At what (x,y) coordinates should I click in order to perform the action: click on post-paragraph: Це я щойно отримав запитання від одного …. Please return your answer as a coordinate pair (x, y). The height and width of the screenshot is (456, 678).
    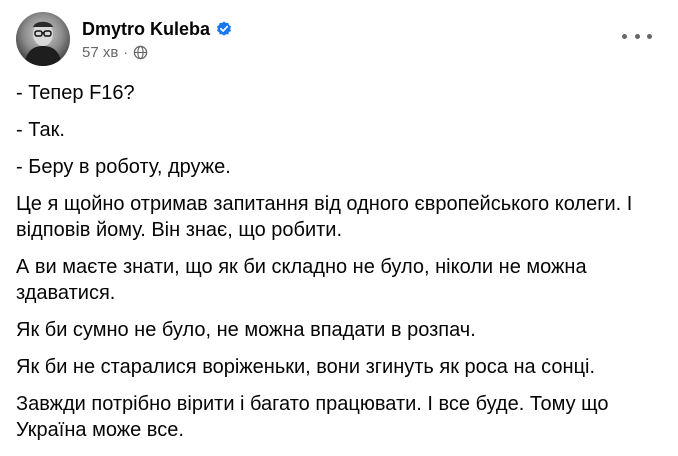
    Looking at the image, I should click on (324, 217).